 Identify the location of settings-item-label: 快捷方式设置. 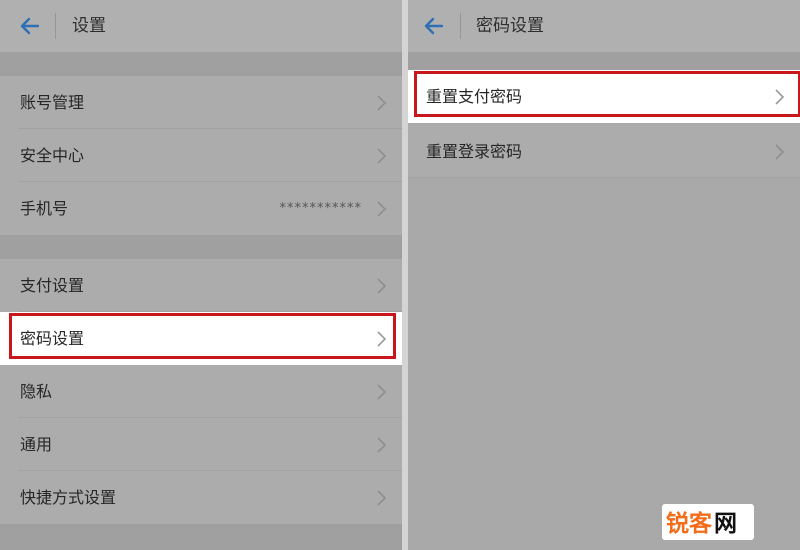
(68, 497).